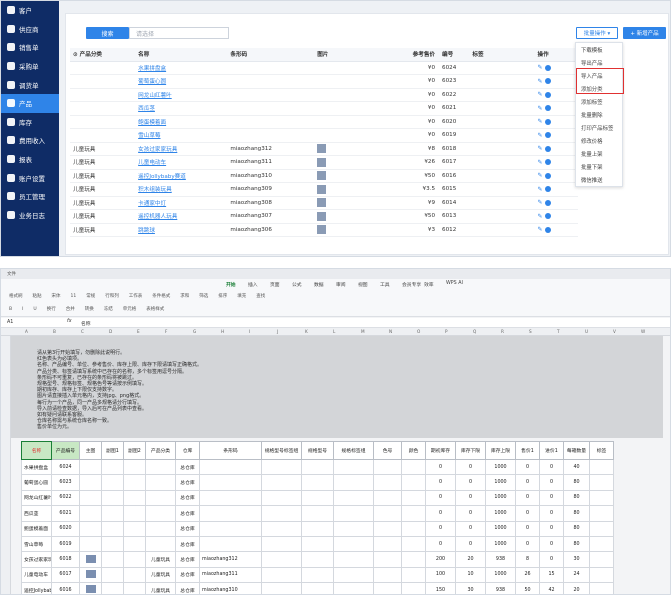 This screenshot has height=595, width=671. I want to click on ribbon-button: 11, so click(74, 296).